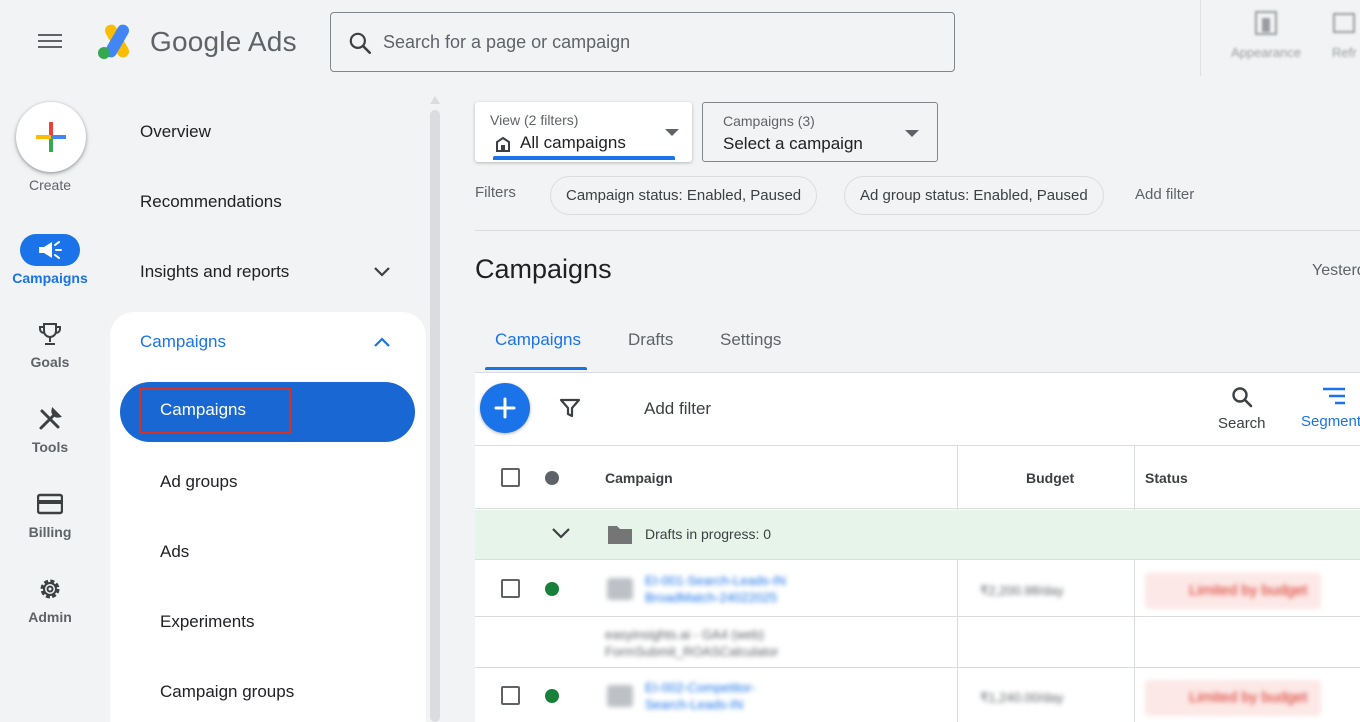  Describe the element at coordinates (538, 340) in the screenshot. I see `tab-campaigns: Campaigns` at that location.